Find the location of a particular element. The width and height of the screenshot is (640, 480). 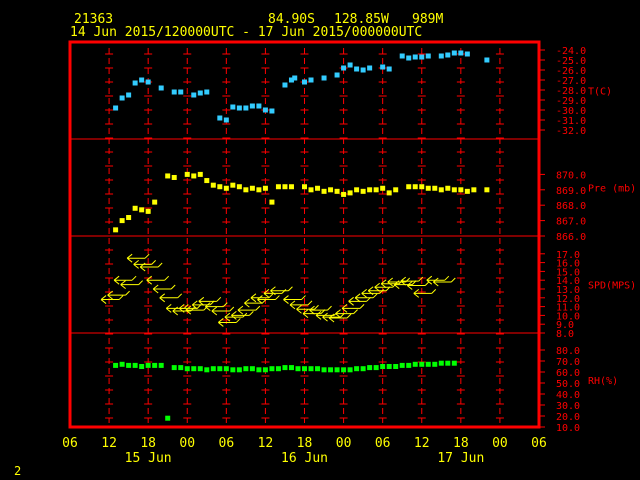

x-tick-label: 12 is located at coordinates (109, 443).